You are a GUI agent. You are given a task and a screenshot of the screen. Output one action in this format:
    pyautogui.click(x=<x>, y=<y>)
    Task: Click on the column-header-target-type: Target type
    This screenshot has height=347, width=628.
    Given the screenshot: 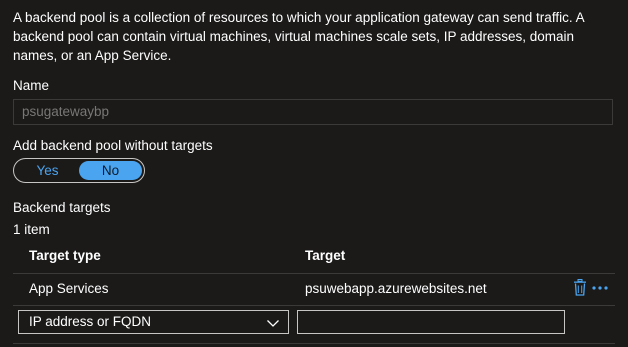 What is the action you would take?
    pyautogui.click(x=65, y=255)
    